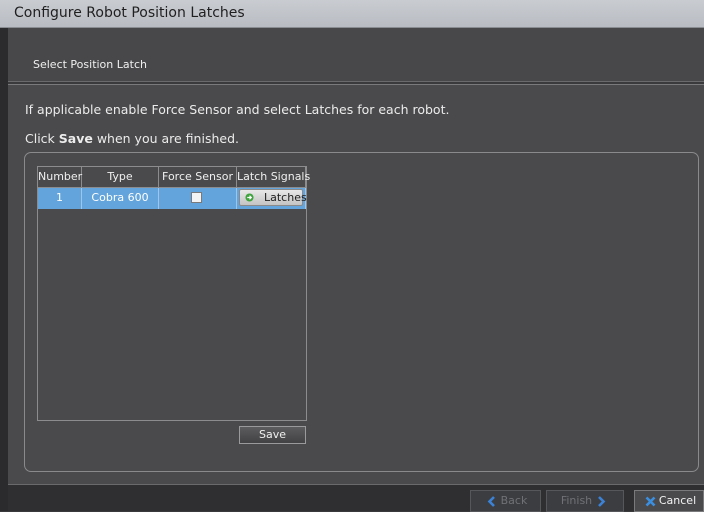 Image resolution: width=704 pixels, height=512 pixels. Describe the element at coordinates (514, 500) in the screenshot. I see `back-button-label: Back` at that location.